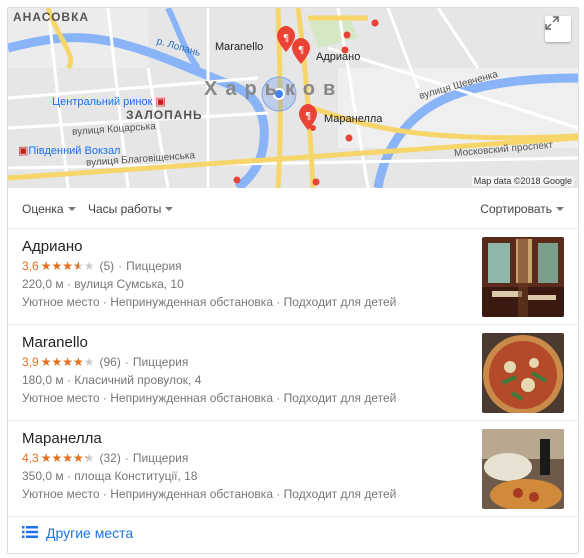  I want to click on hours-filter-label: Часы работы, so click(125, 209).